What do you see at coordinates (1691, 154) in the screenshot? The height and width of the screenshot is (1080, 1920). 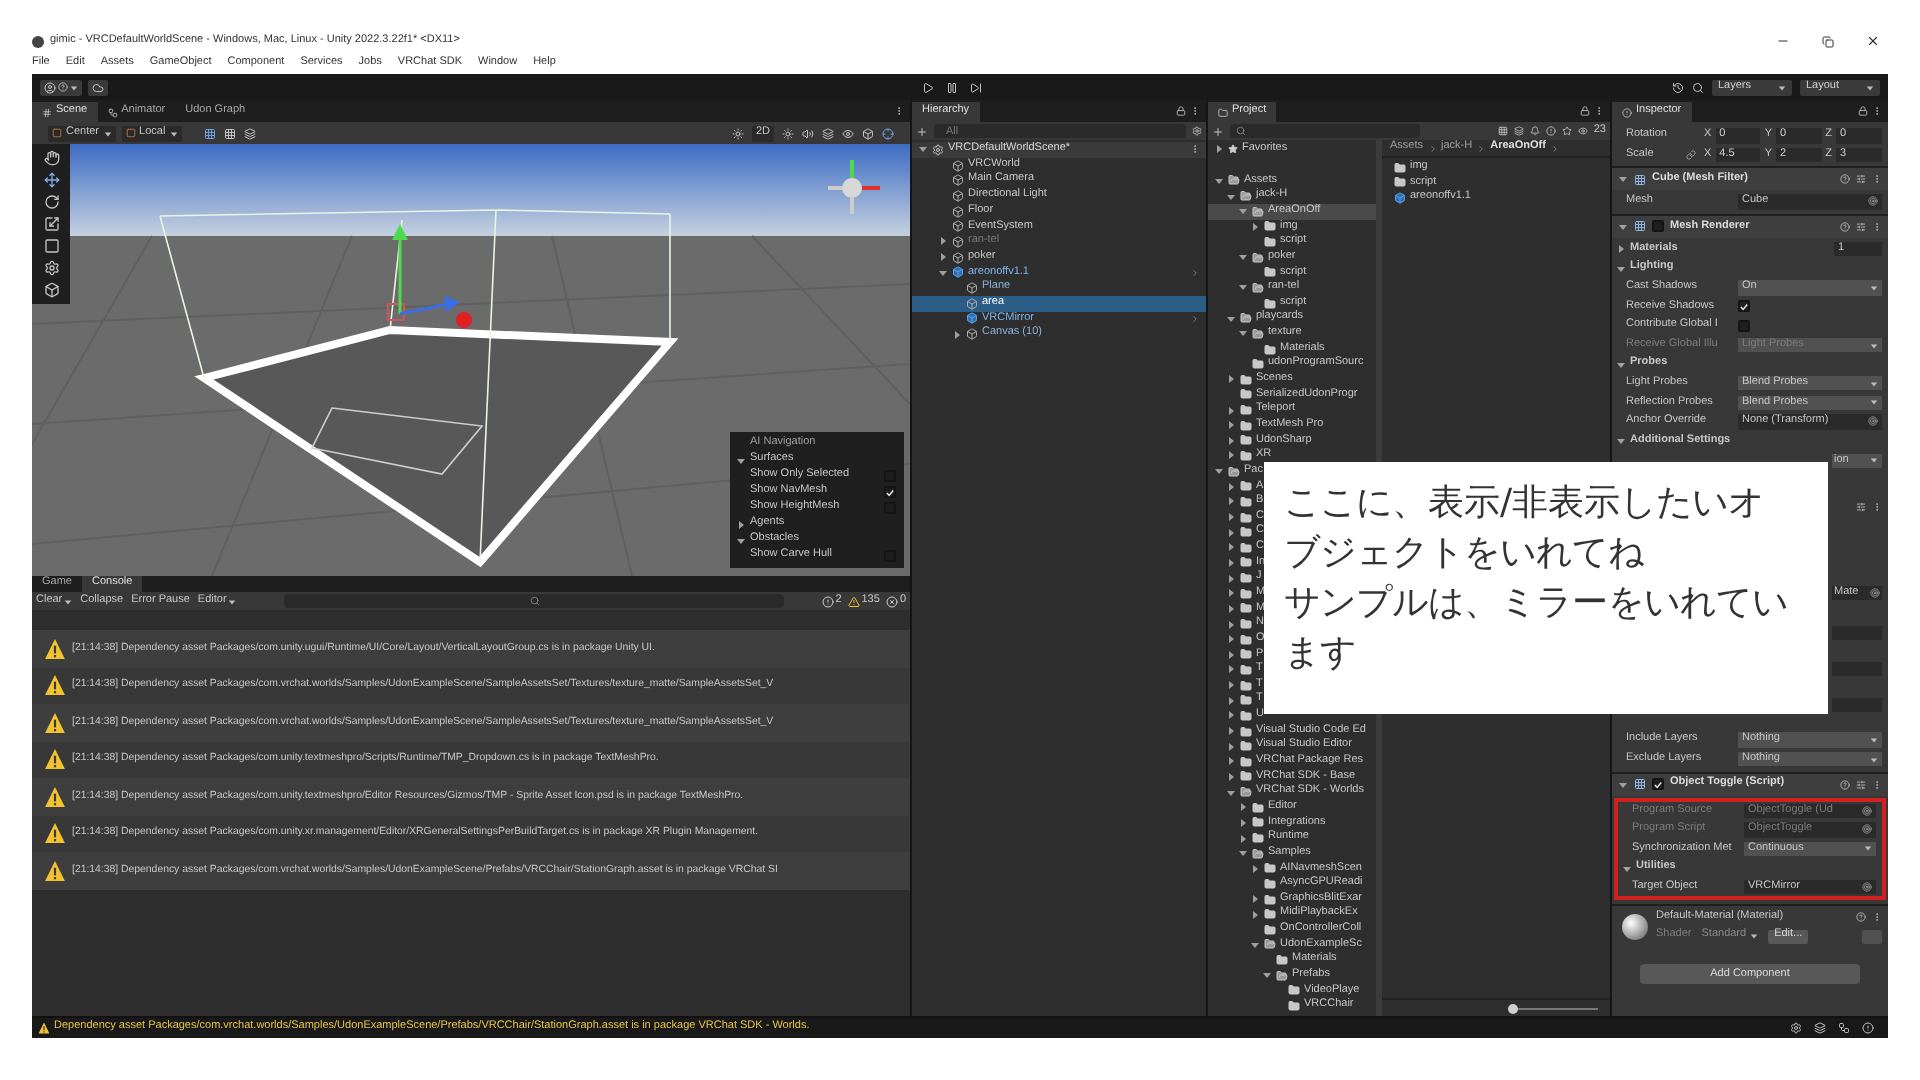 I see `link-icon` at bounding box center [1691, 154].